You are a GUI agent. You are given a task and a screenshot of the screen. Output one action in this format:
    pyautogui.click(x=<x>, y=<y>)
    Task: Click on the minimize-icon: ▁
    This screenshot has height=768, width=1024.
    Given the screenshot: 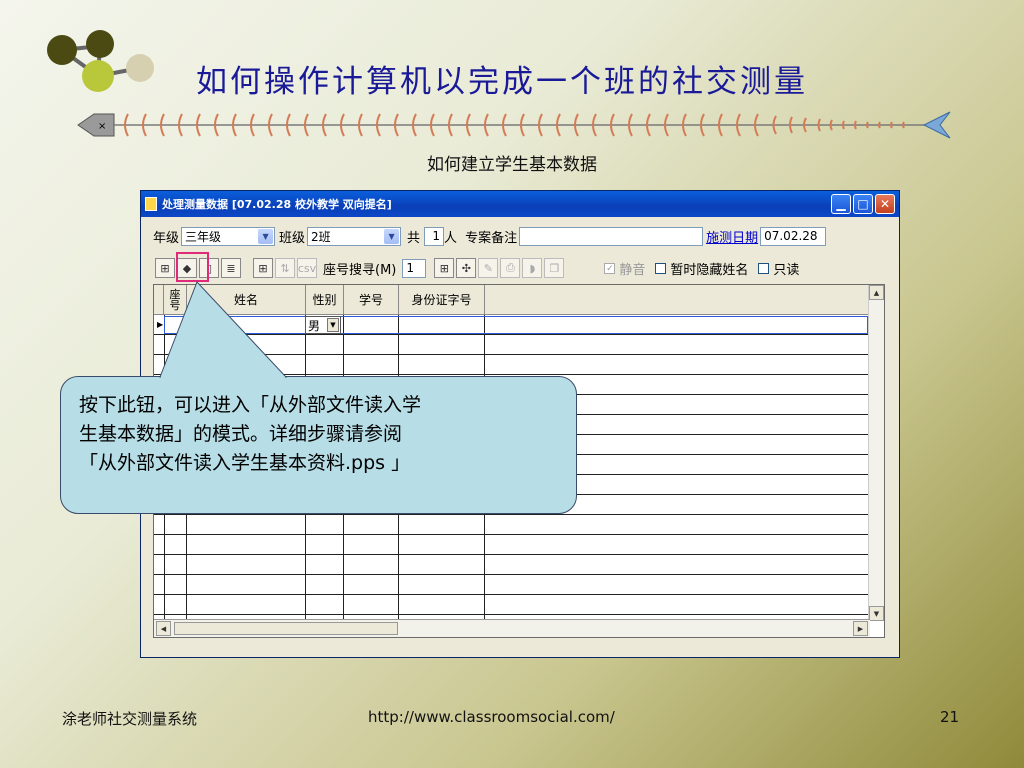 What is the action you would take?
    pyautogui.click(x=841, y=204)
    